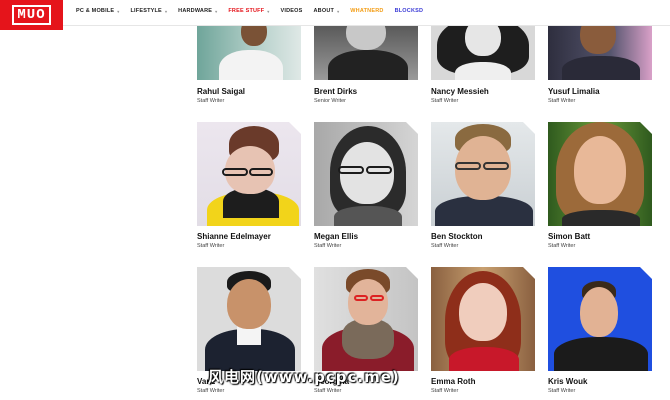 This screenshot has width=670, height=400. What do you see at coordinates (335, 91) in the screenshot?
I see `writer-name: Brent Dirks` at bounding box center [335, 91].